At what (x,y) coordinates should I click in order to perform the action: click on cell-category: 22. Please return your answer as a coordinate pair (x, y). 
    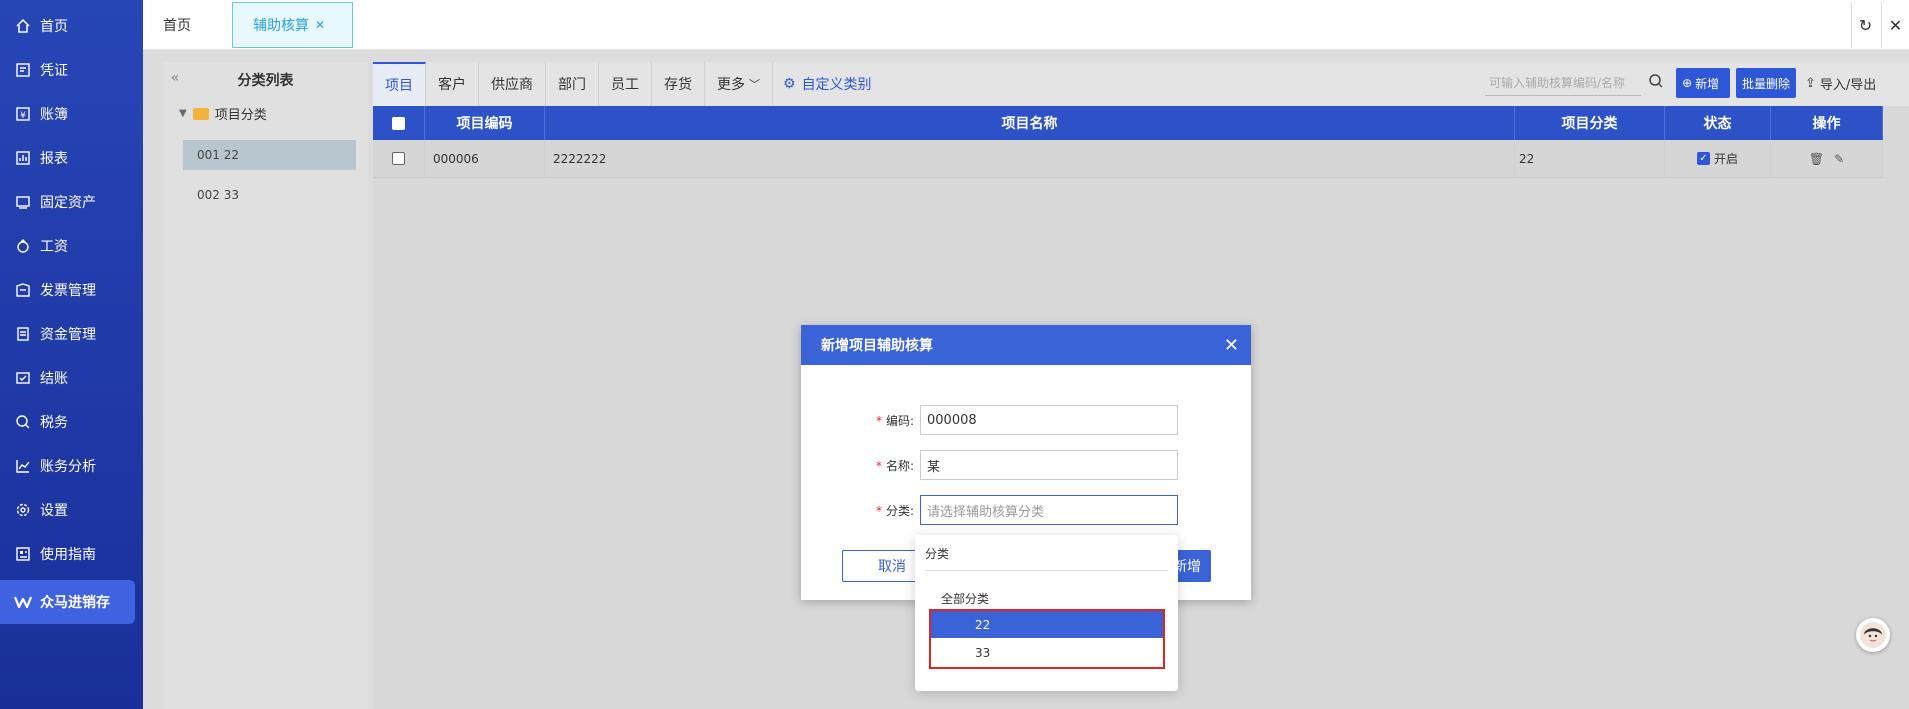
    Looking at the image, I should click on (1590, 158).